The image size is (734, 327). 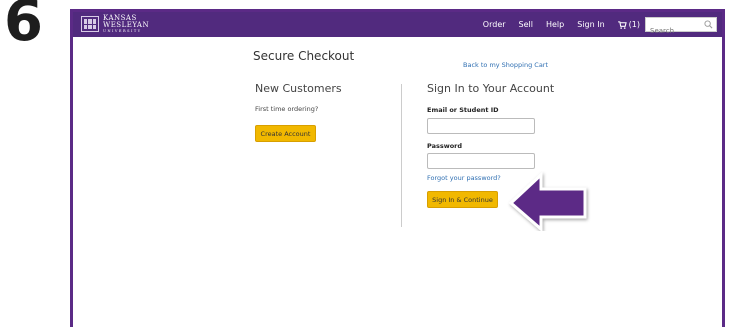 What do you see at coordinates (304, 56) in the screenshot?
I see `page-title: Secure Checkout` at bounding box center [304, 56].